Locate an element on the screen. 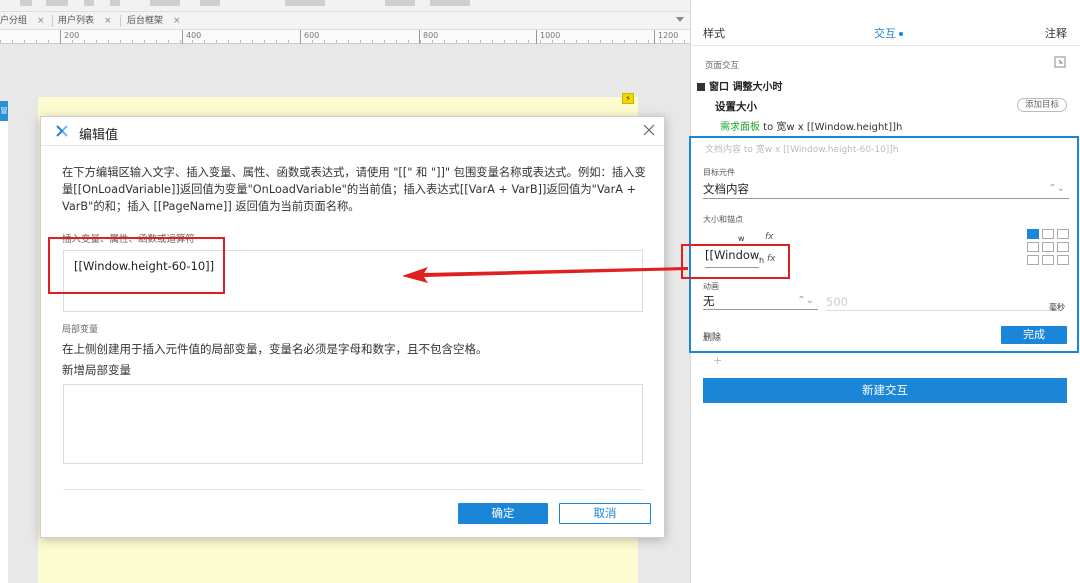 This screenshot has height=583, width=1080. tab-label: 用户列表 is located at coordinates (76, 21).